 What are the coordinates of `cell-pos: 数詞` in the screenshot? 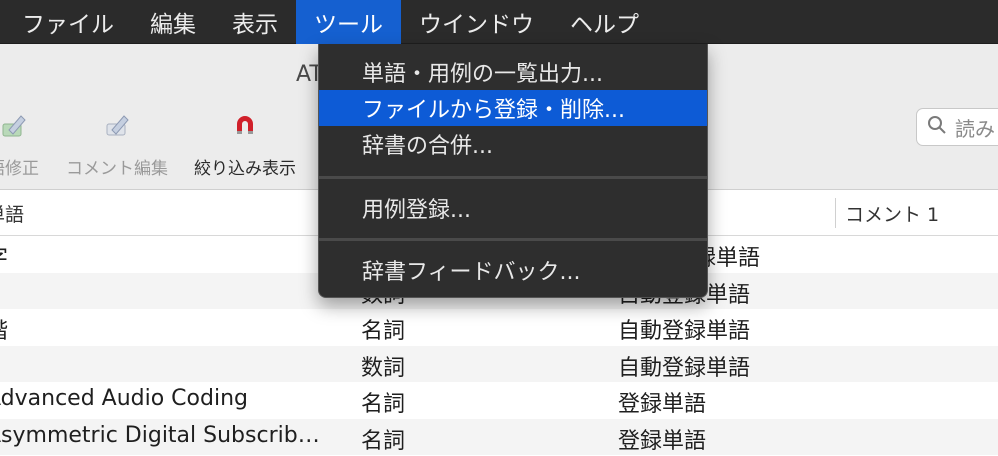 It's located at (383, 368).